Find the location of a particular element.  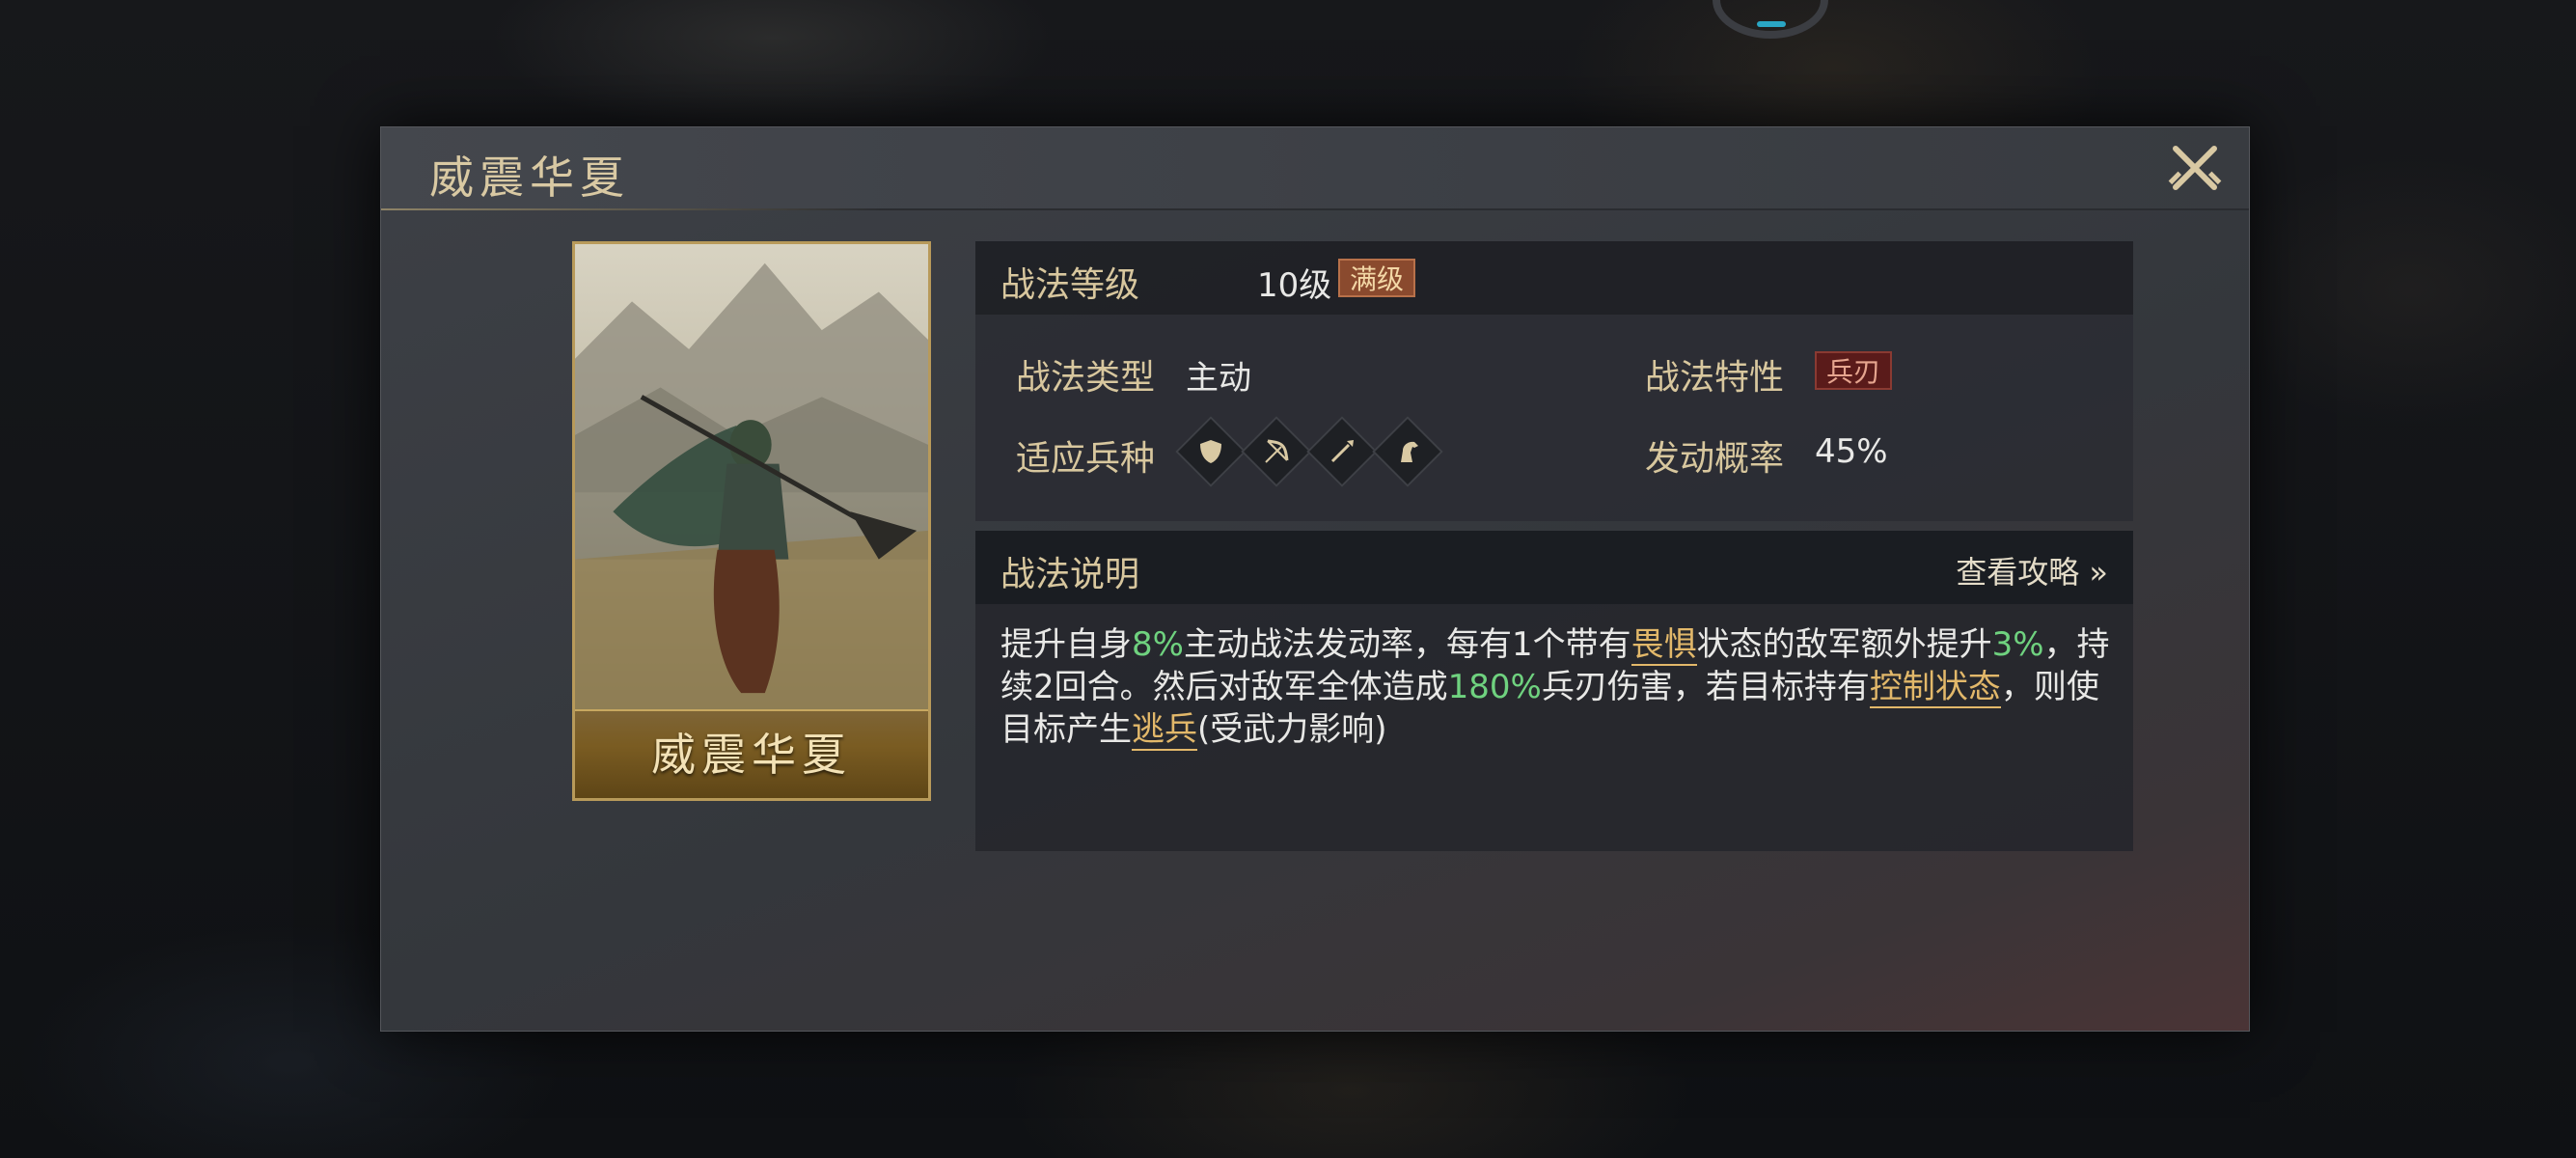

panel-header: 威震华夏 is located at coordinates (1315, 168).